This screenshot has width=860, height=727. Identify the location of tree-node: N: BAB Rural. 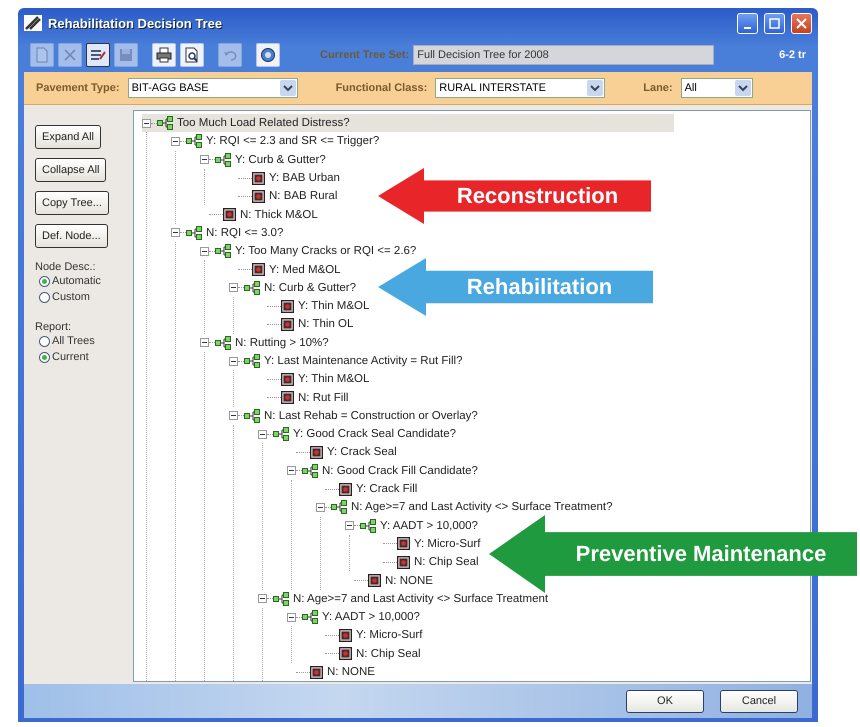
(303, 196).